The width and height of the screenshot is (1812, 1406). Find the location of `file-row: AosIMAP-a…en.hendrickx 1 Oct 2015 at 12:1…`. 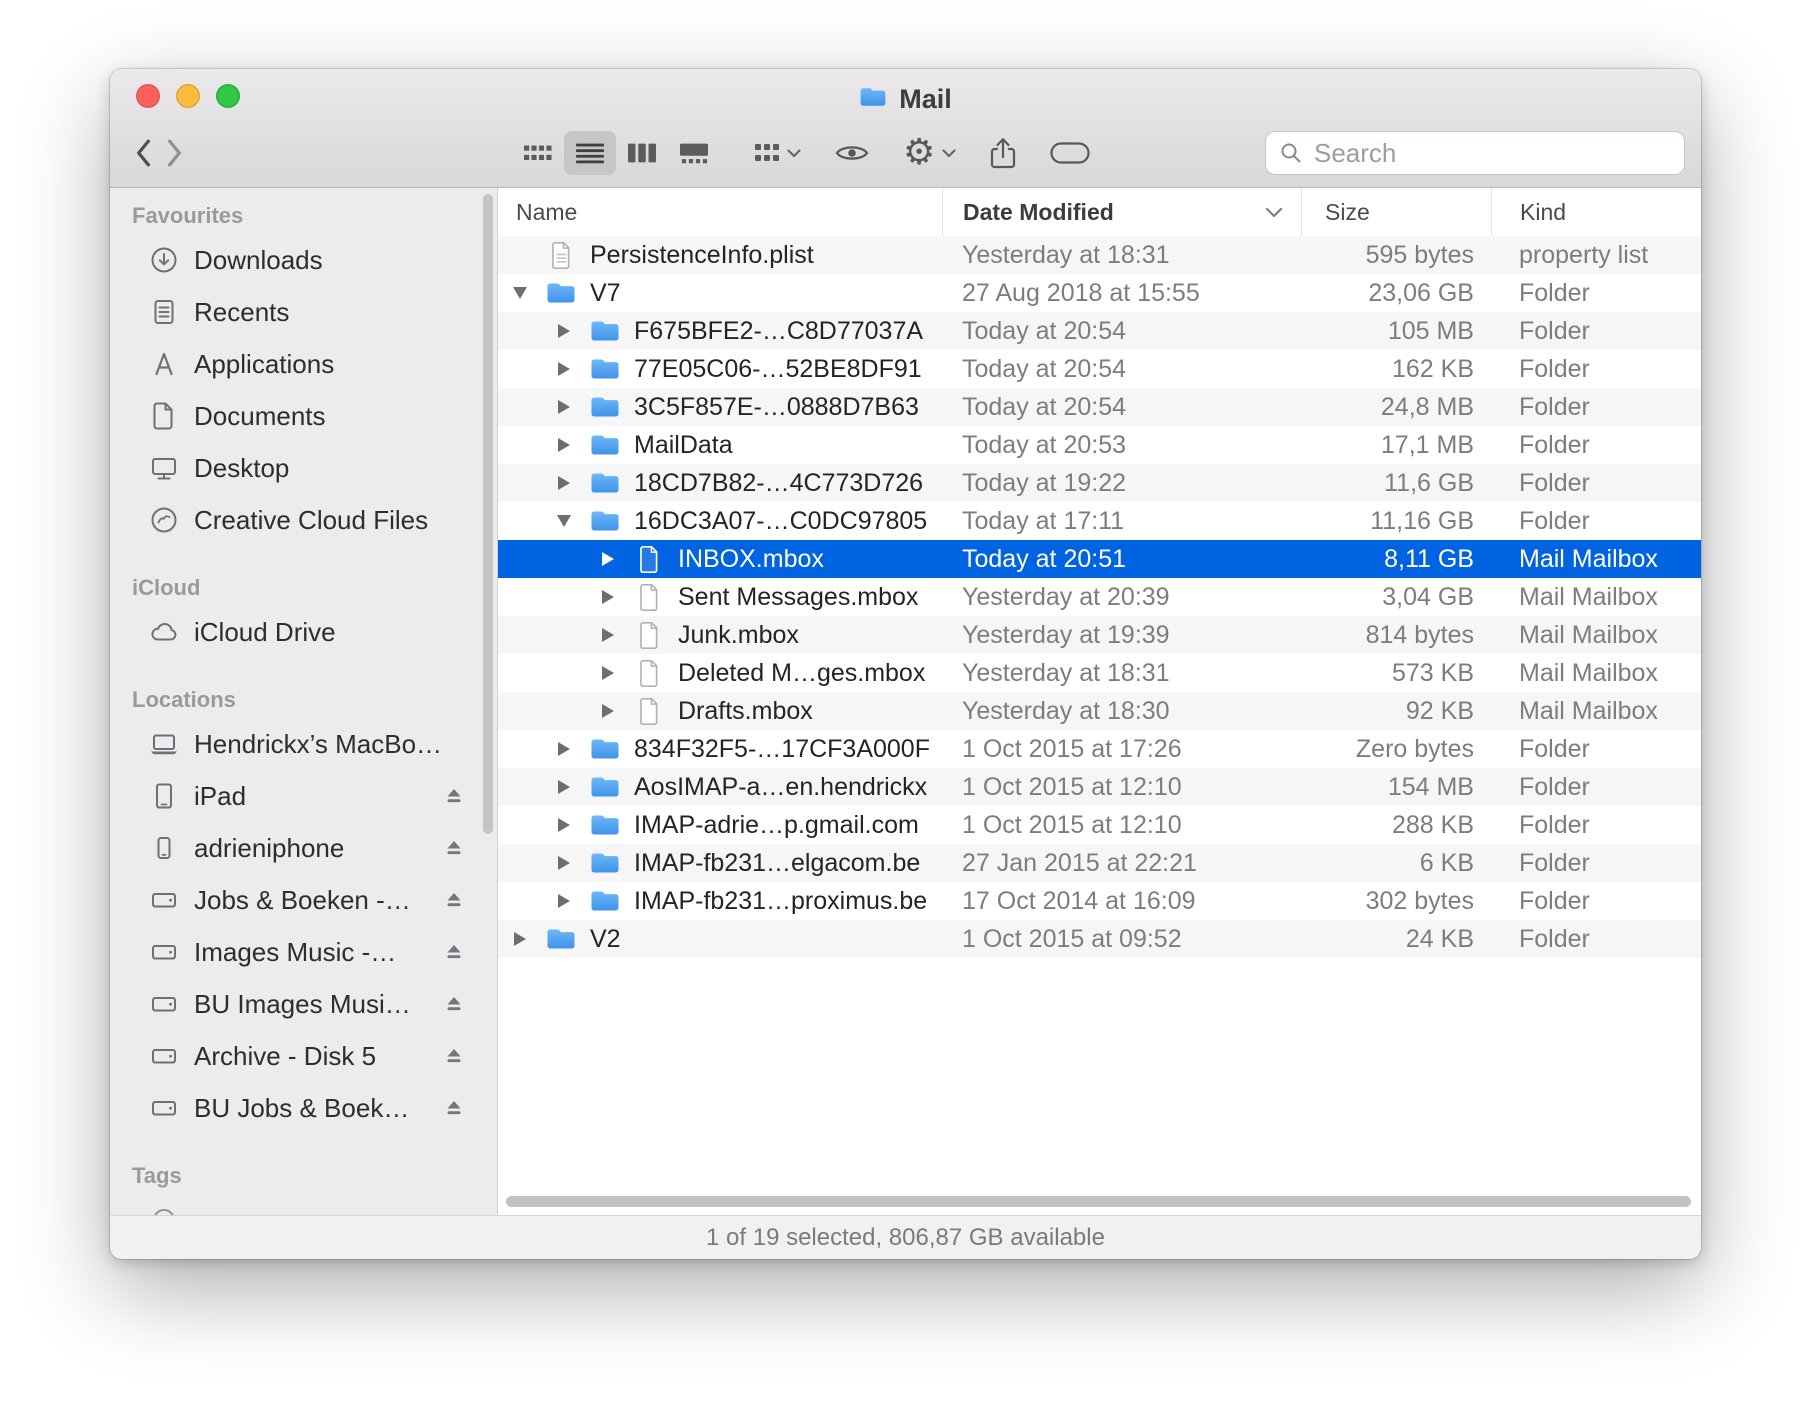

file-row: AosIMAP-a…en.hendrickx 1 Oct 2015 at 12:1… is located at coordinates (1099, 787).